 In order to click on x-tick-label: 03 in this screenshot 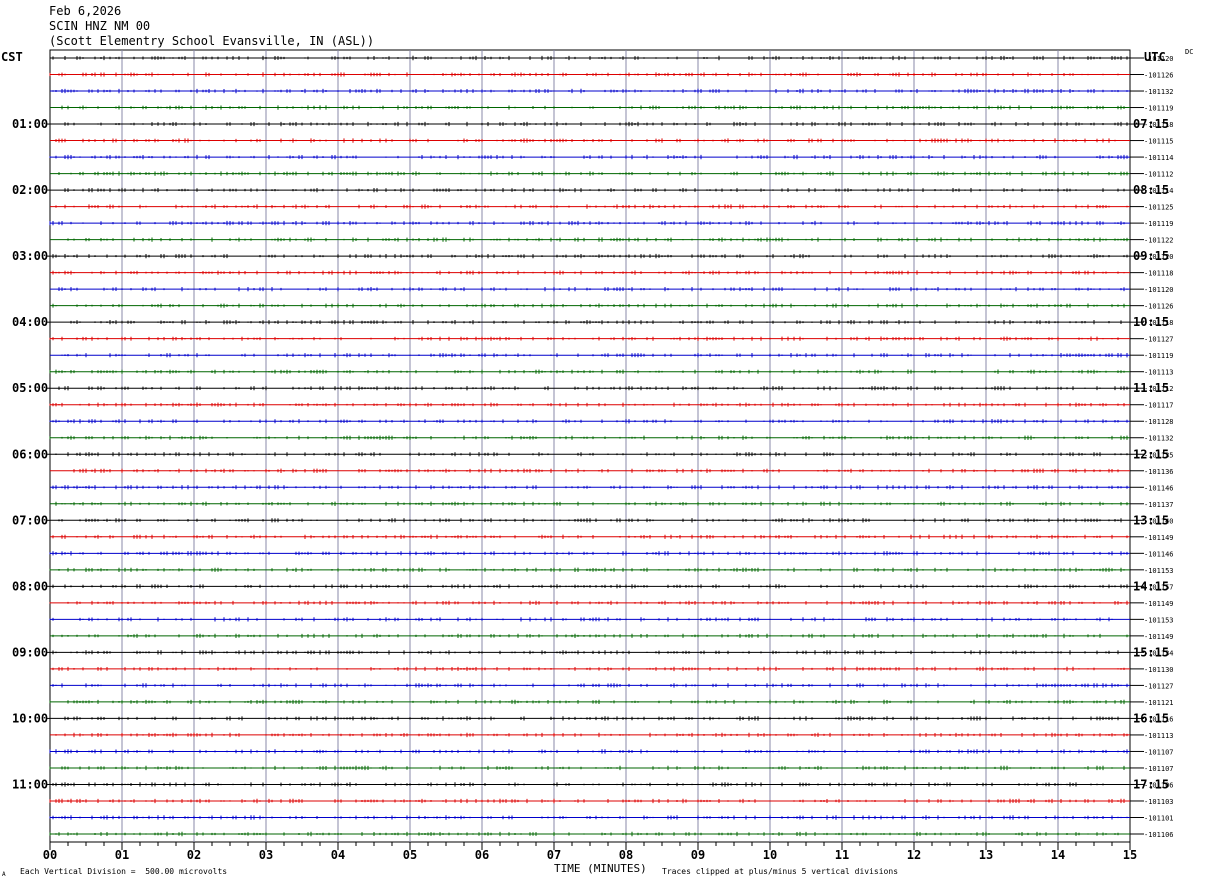, I will do `click(266, 855)`.